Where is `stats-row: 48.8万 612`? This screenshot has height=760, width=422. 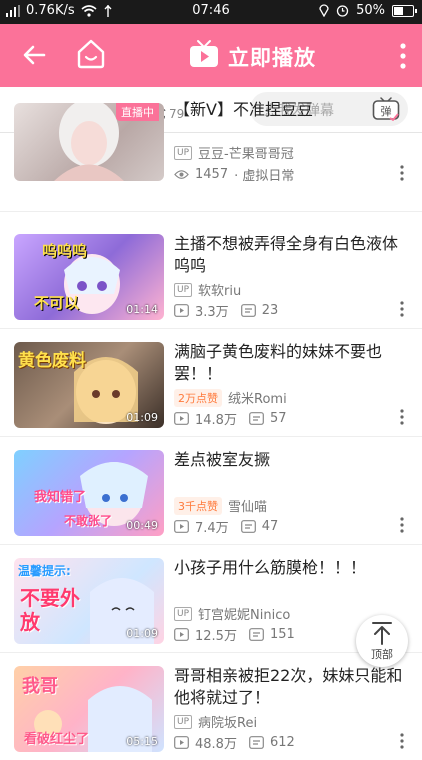 stats-row: 48.8万 612 is located at coordinates (234, 742).